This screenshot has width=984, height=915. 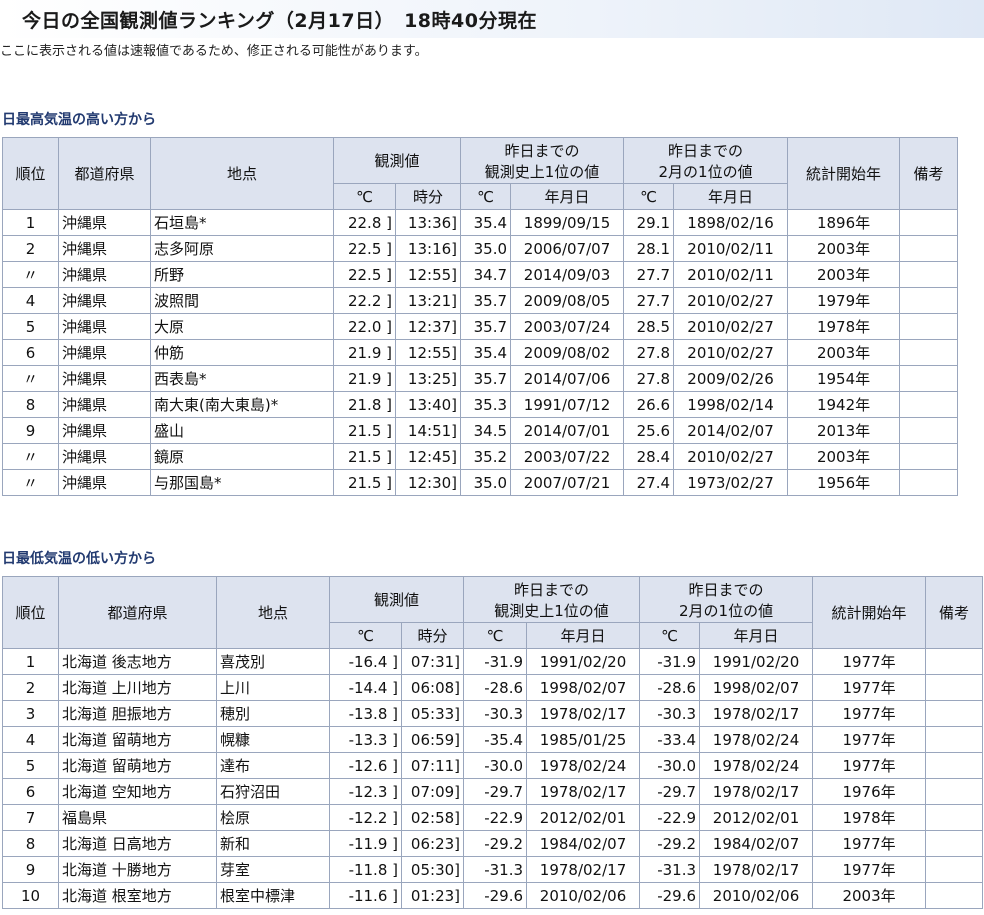 What do you see at coordinates (30, 895) in the screenshot?
I see `rank-cell: 10` at bounding box center [30, 895].